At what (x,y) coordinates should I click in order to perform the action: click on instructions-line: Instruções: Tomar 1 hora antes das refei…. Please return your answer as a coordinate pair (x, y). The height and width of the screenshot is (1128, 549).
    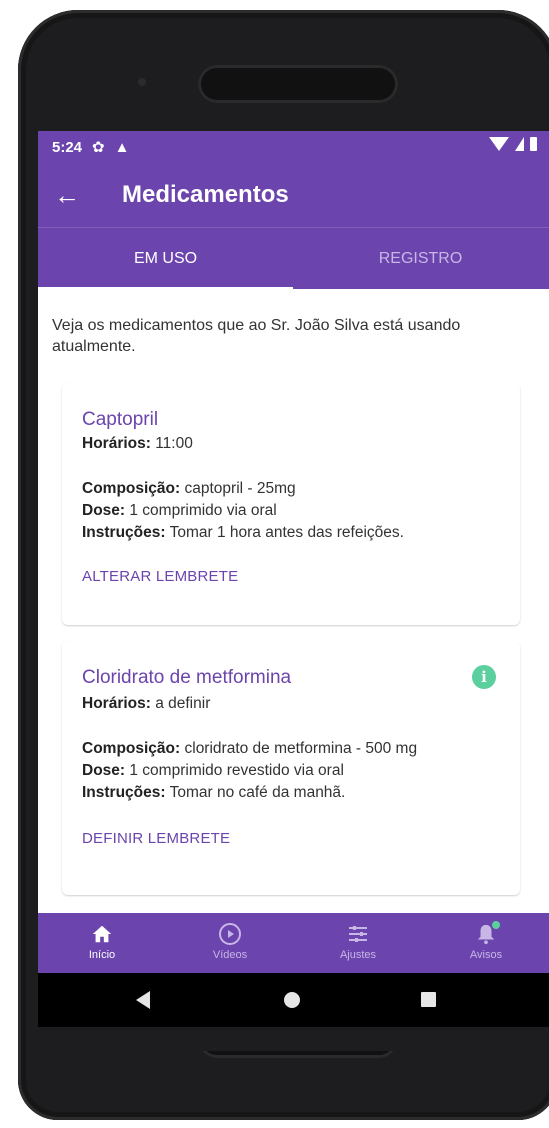
    Looking at the image, I should click on (243, 533).